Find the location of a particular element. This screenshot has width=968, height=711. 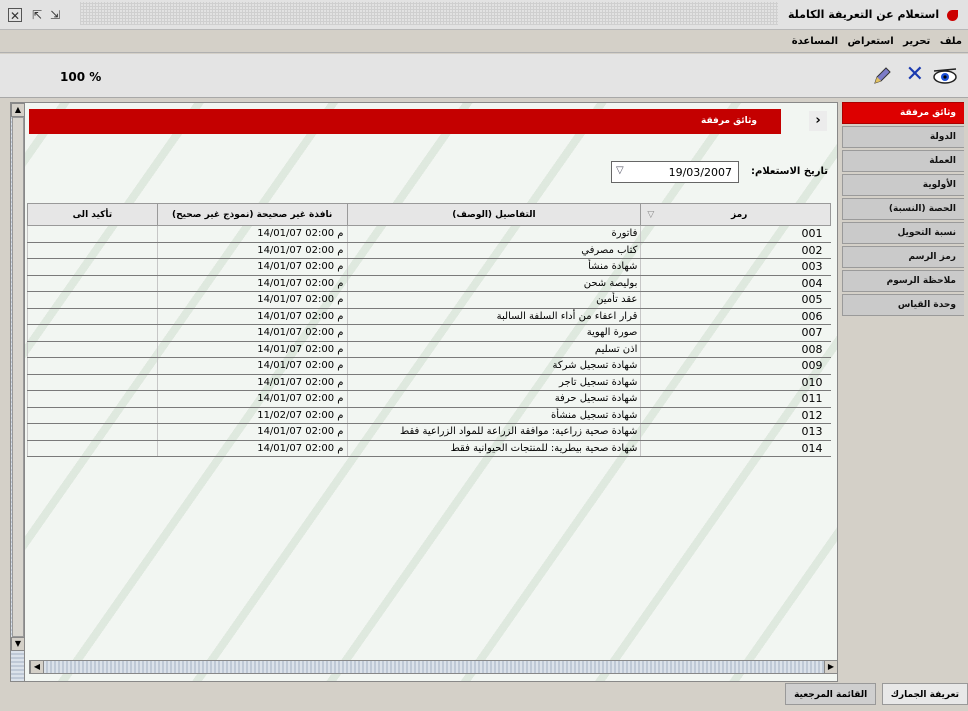

menu-file: ملف is located at coordinates (951, 41).